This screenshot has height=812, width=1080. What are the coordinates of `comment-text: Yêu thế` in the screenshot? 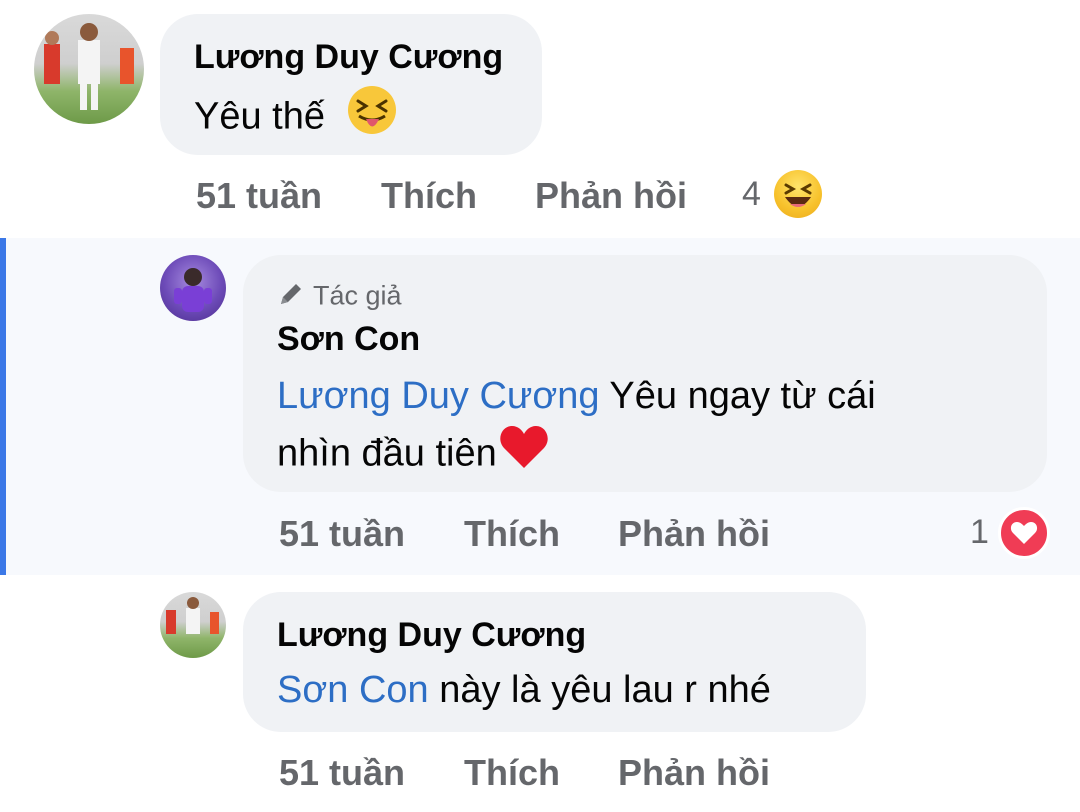 It's located at (296, 118).